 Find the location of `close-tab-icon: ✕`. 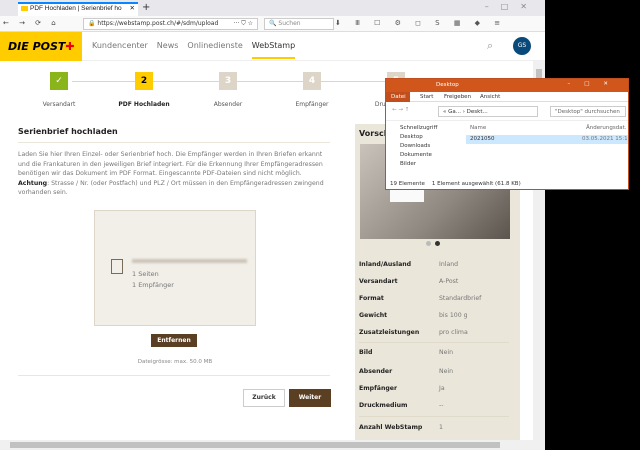

close-tab-icon: ✕ is located at coordinates (132, 9).